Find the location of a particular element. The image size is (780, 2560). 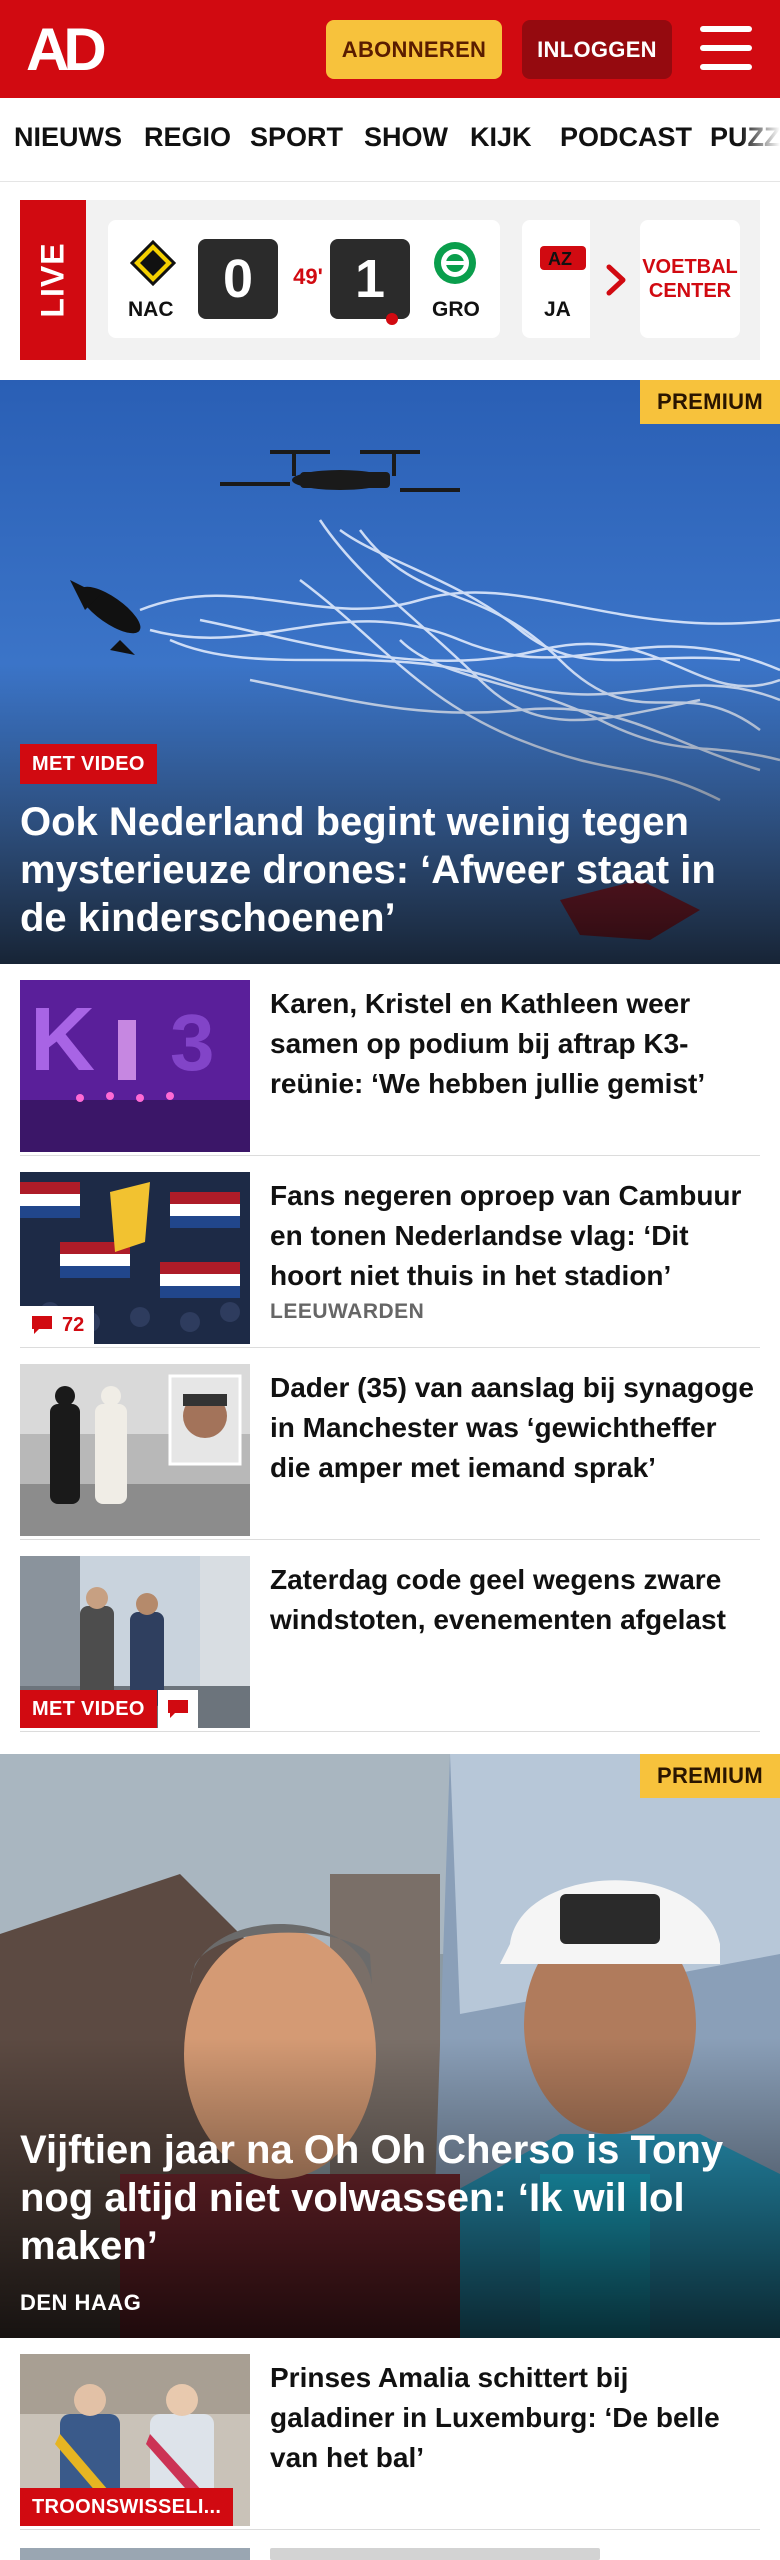

live-tag: LIVE is located at coordinates (53, 280).